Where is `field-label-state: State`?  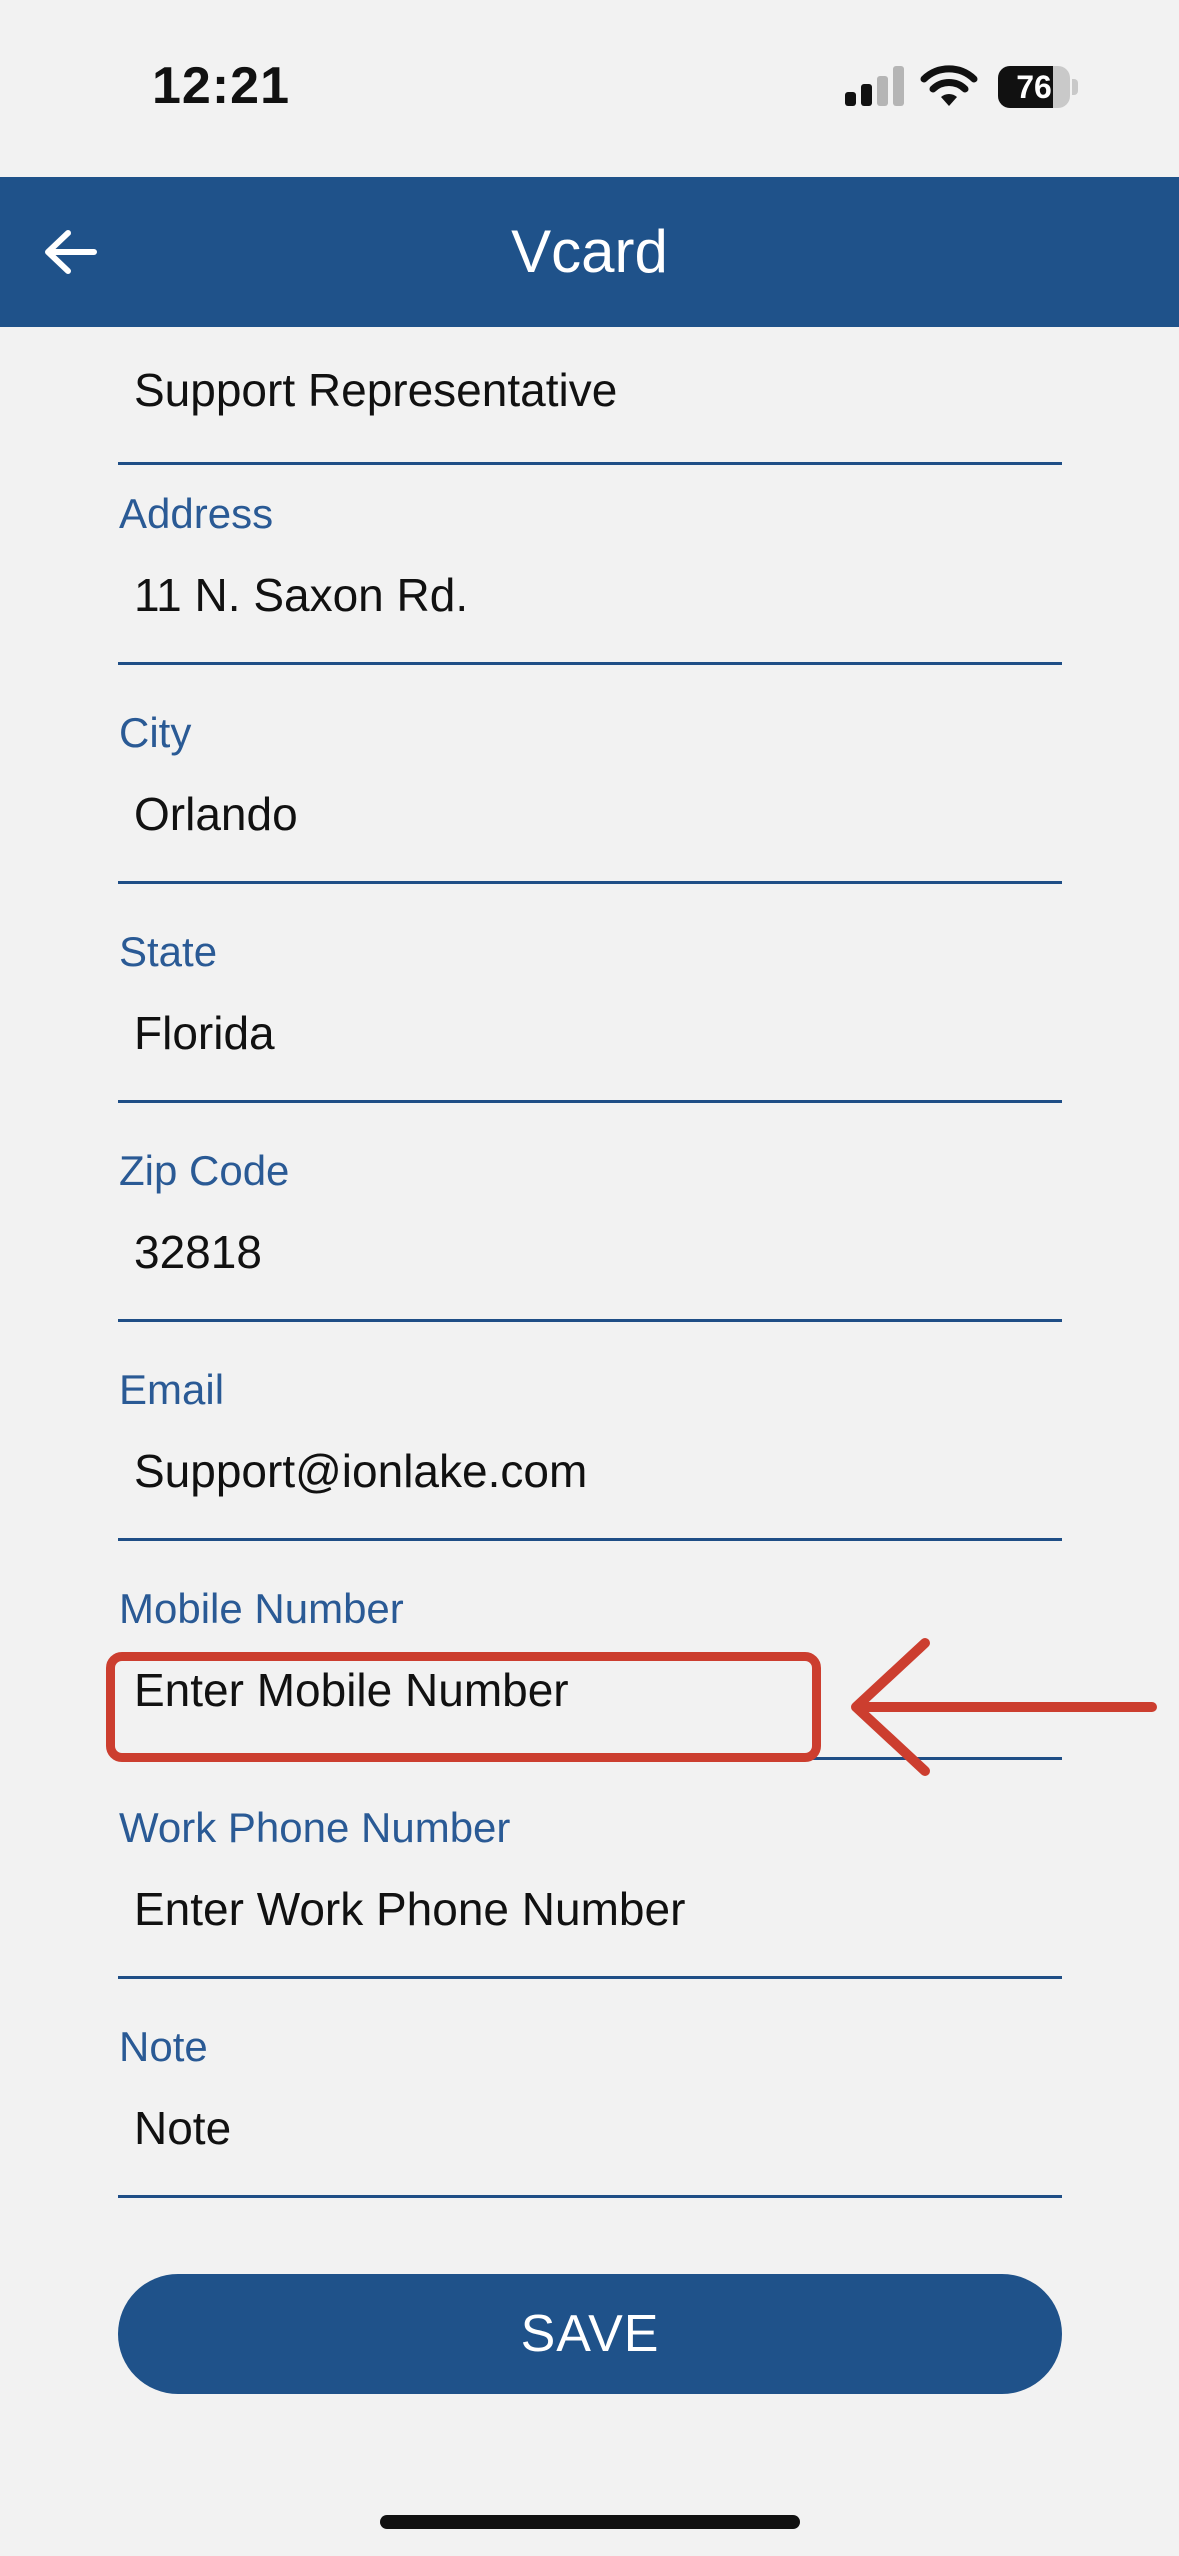
field-label-state: State is located at coordinates (168, 951).